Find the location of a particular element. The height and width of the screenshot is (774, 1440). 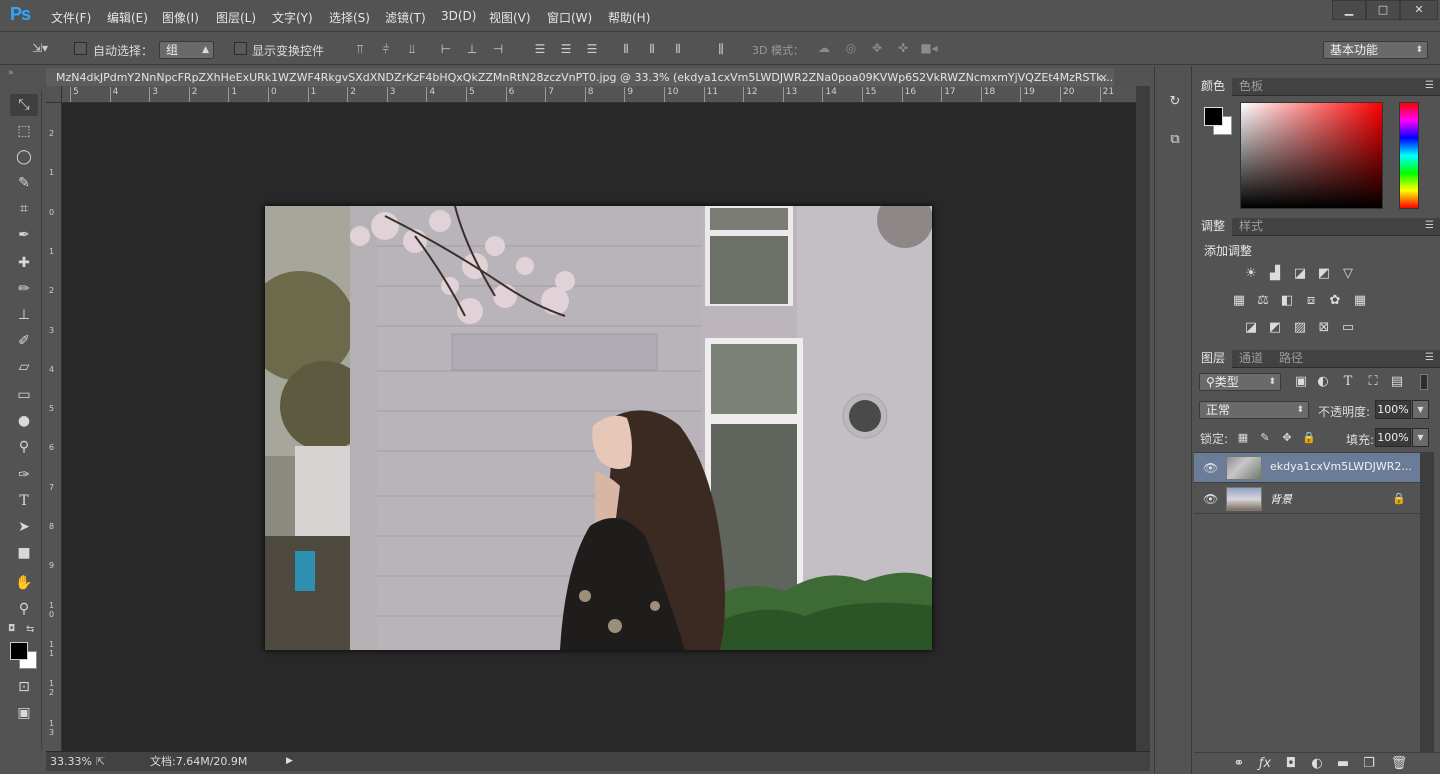

gradient-map-icon: ▭ is located at coordinates (1348, 328).